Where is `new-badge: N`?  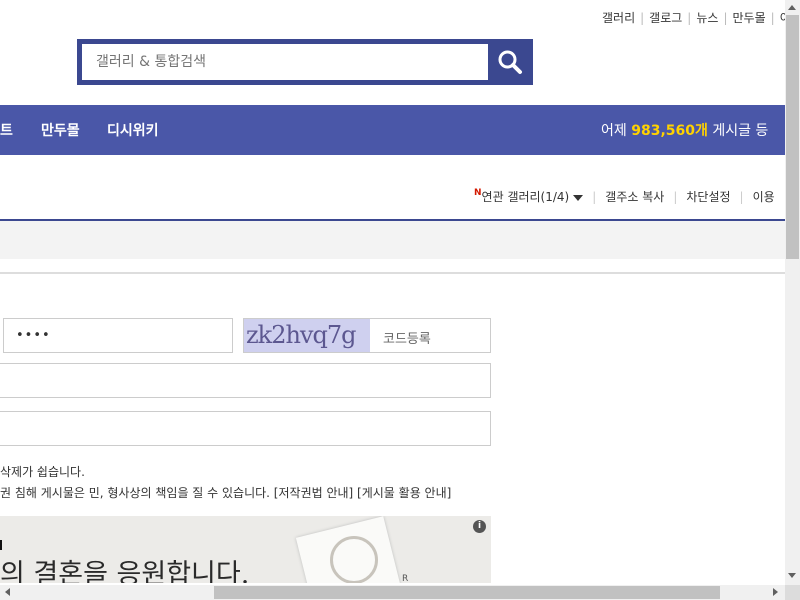 new-badge: N is located at coordinates (478, 193).